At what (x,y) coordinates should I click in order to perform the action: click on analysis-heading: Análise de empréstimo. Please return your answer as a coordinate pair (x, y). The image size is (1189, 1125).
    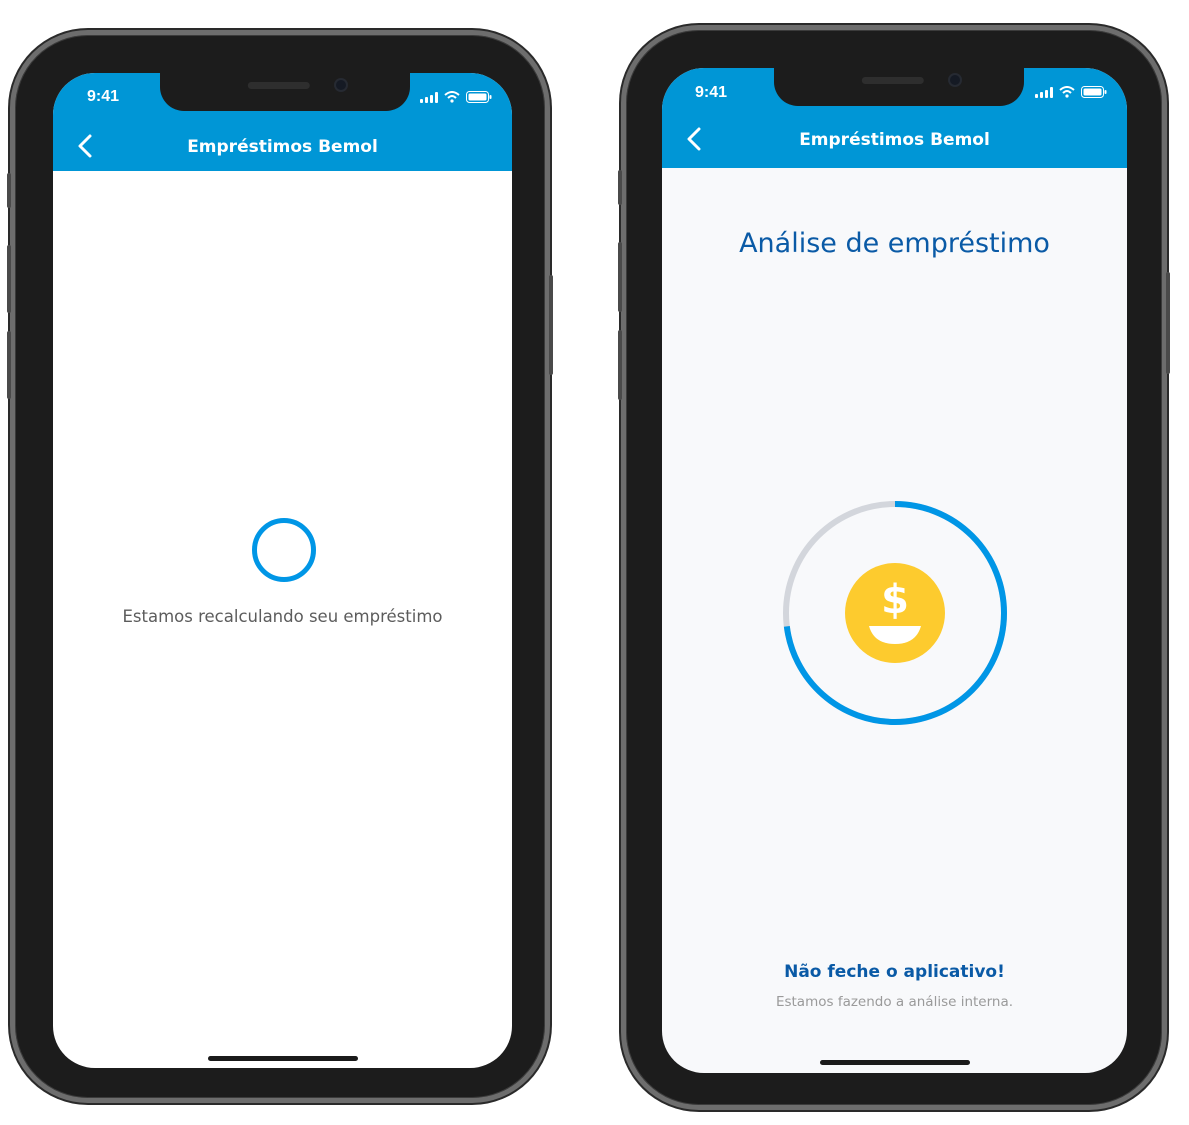
    Looking at the image, I should click on (894, 243).